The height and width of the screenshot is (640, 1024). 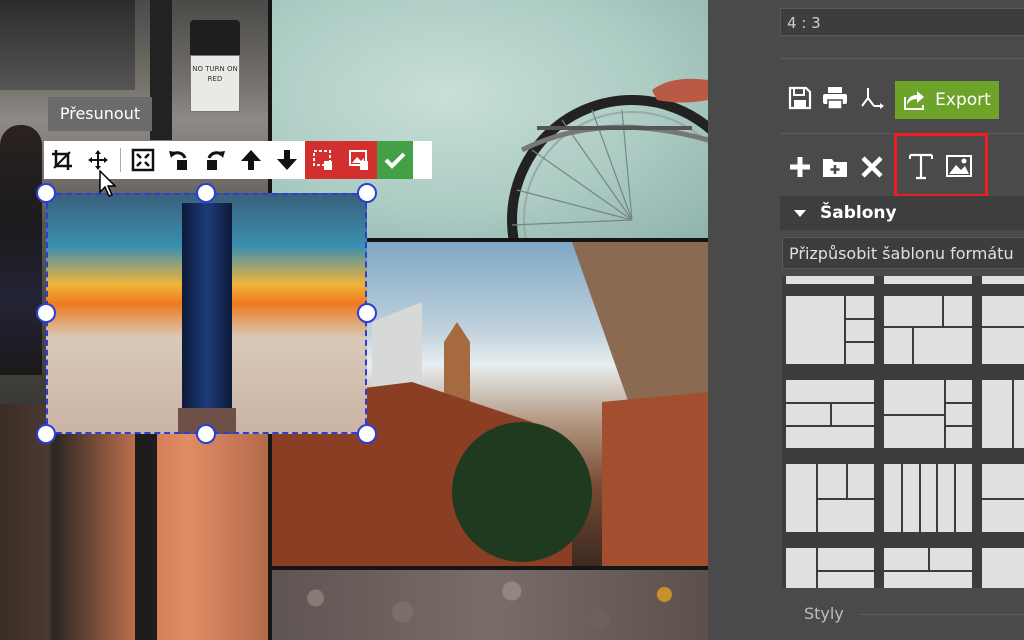 I want to click on arrow-up-icon, so click(x=251, y=160).